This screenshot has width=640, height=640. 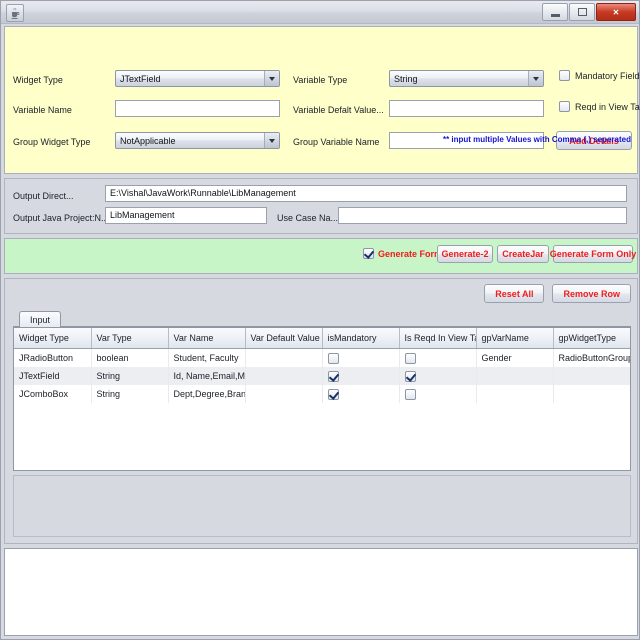 I want to click on column-header-gp-widget-type: gpWidgetType, so click(x=591, y=338).